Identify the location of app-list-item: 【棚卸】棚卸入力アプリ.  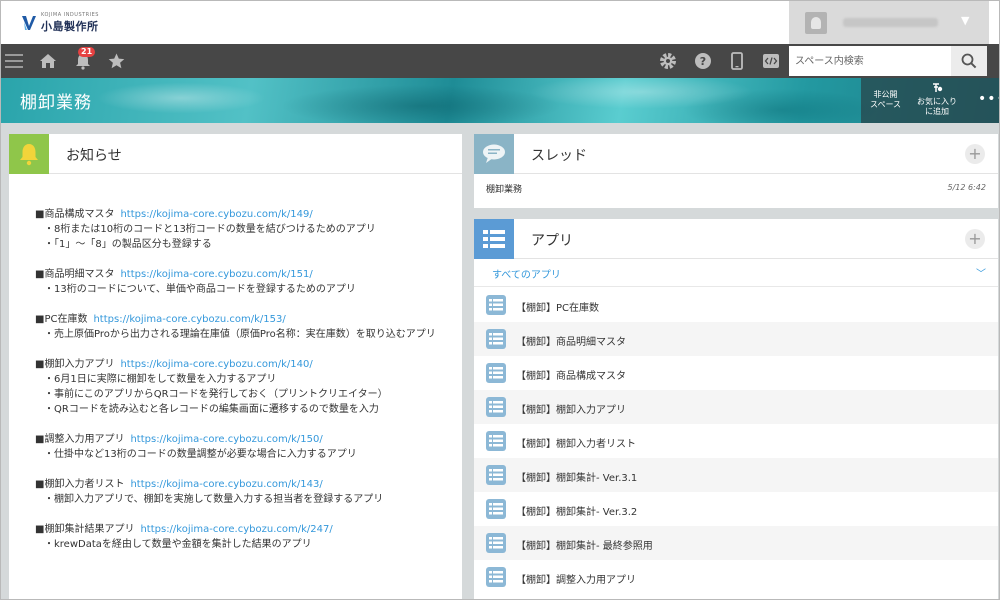
(736, 407).